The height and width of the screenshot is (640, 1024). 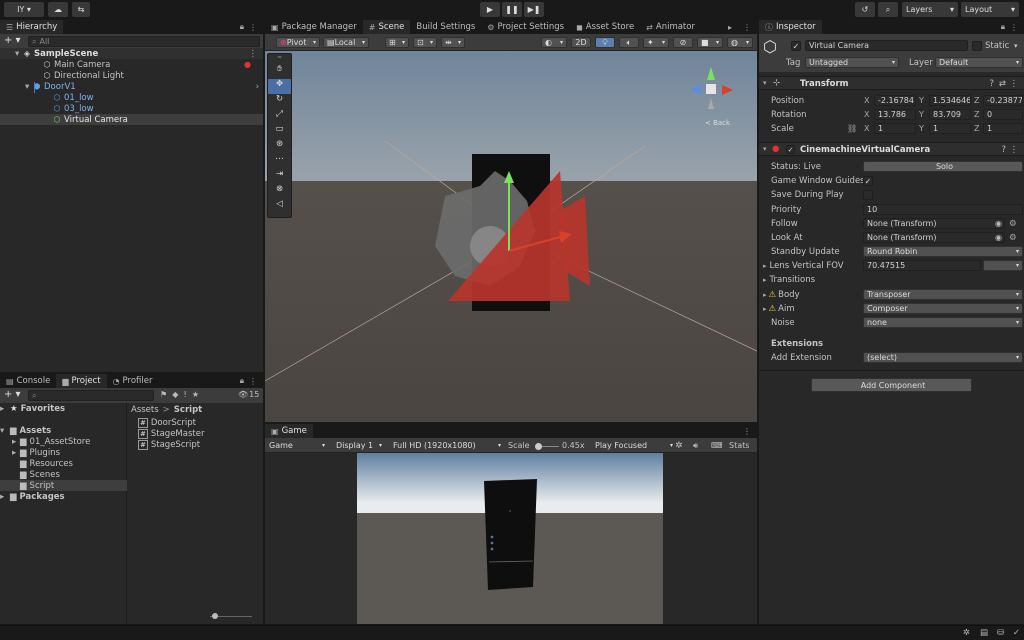 I want to click on tree-item-scenes: ▆ Scenes, so click(x=63, y=474).